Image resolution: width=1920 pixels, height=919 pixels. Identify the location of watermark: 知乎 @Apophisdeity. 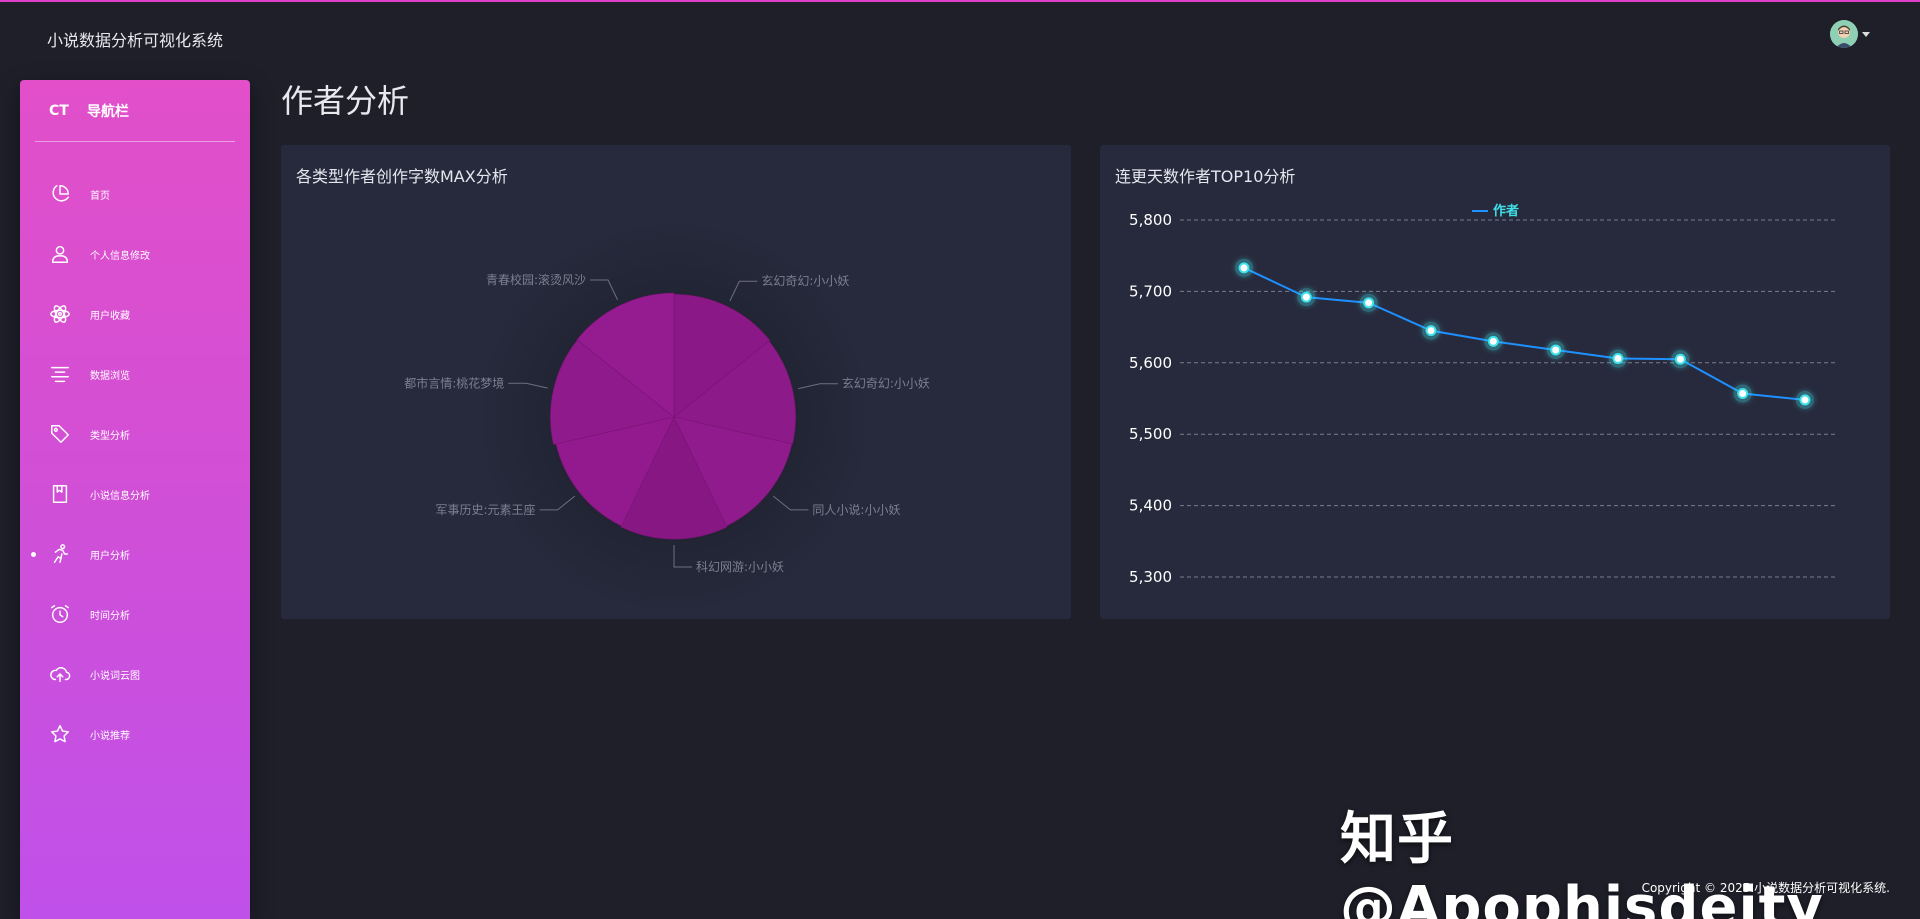
(1582, 863).